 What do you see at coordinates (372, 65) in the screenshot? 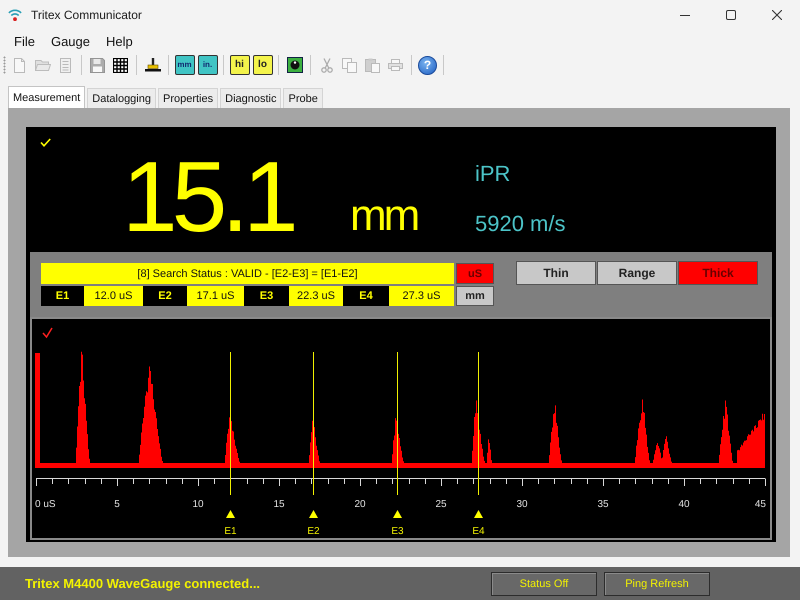
I see `clipboard-icon` at bounding box center [372, 65].